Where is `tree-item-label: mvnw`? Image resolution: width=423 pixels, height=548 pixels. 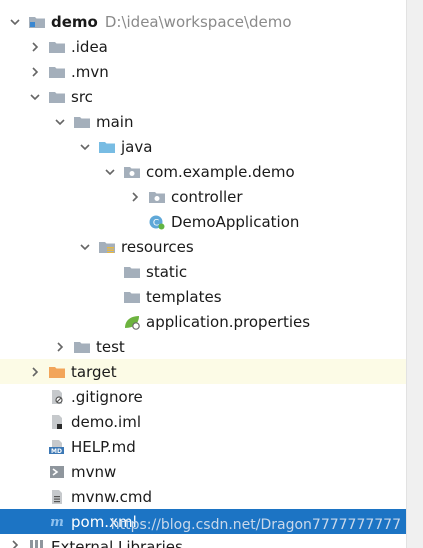
tree-item-label: mvnw is located at coordinates (94, 471).